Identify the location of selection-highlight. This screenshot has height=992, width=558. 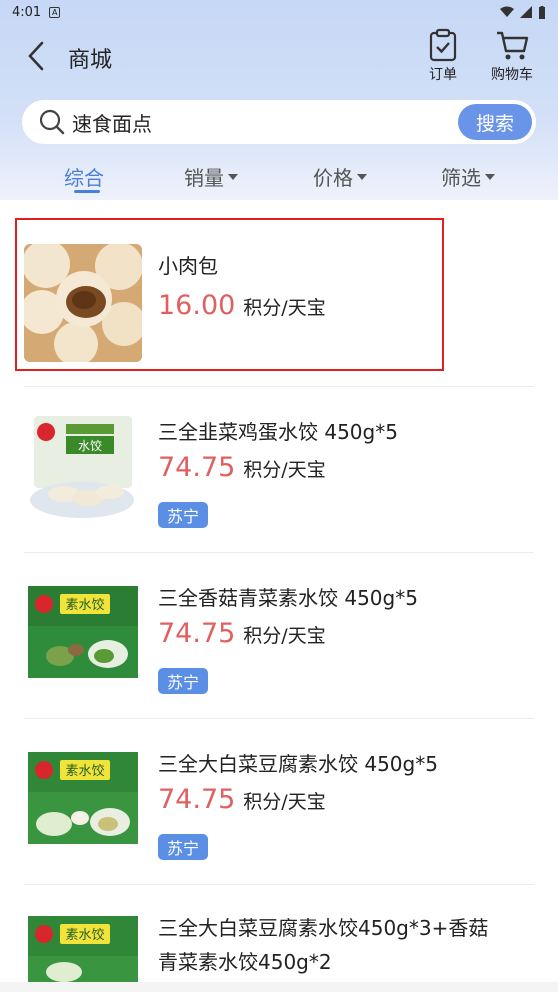
(229, 294).